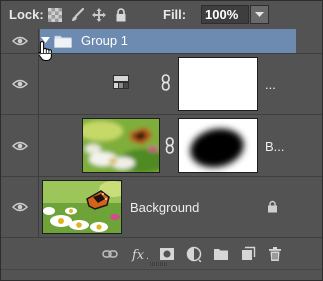  Describe the element at coordinates (167, 254) in the screenshot. I see `add-mask-icon` at that location.